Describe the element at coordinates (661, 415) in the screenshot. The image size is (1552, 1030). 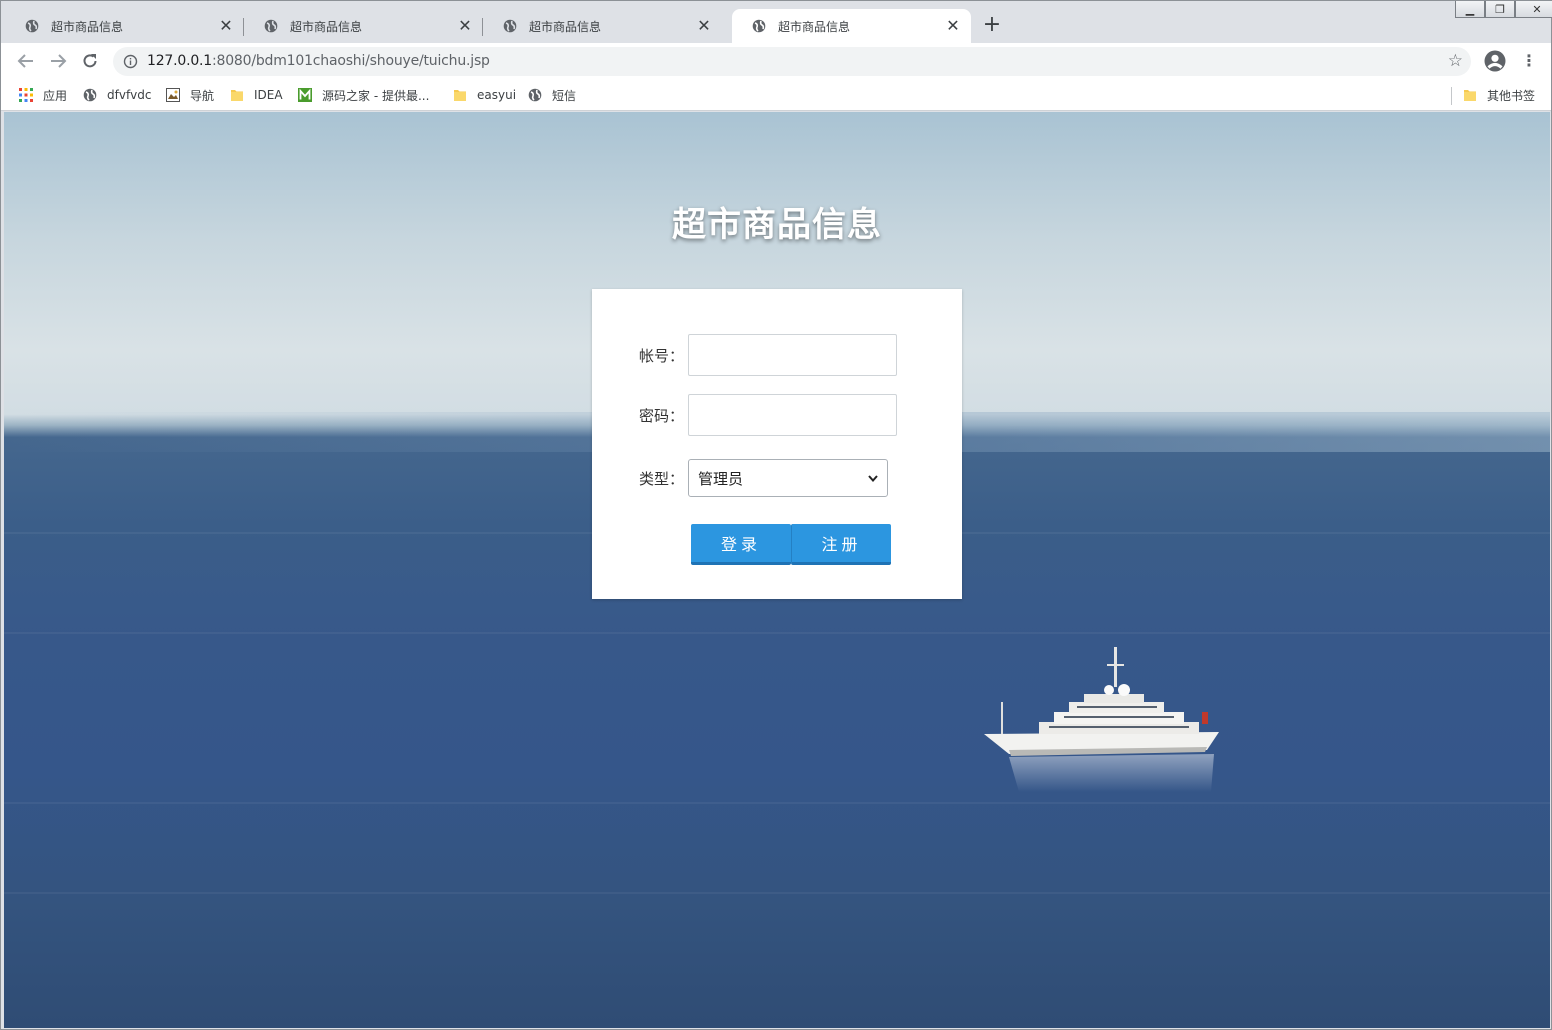
I see `password-label: 密码：` at that location.